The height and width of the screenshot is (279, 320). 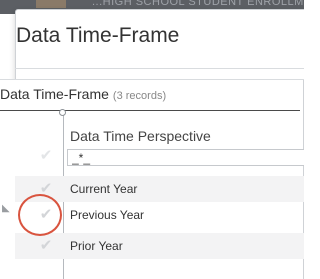 What do you see at coordinates (51, 4) in the screenshot?
I see `banner-thumbnail` at bounding box center [51, 4].